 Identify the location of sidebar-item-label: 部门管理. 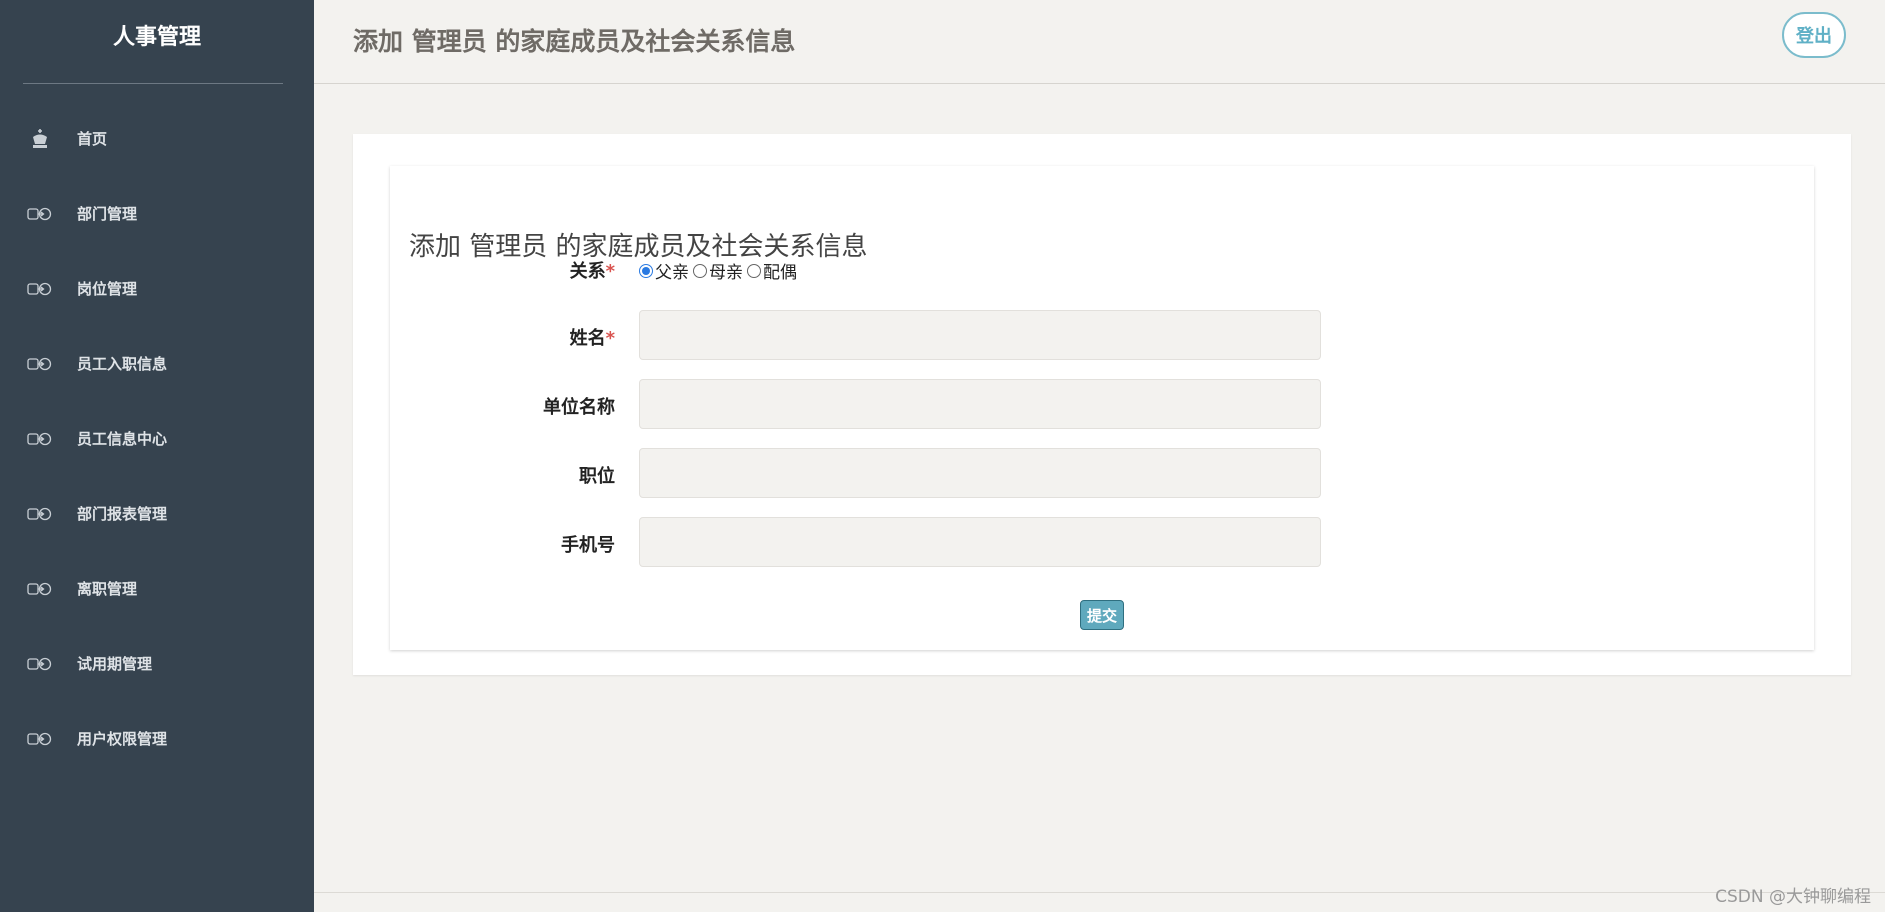
(107, 214).